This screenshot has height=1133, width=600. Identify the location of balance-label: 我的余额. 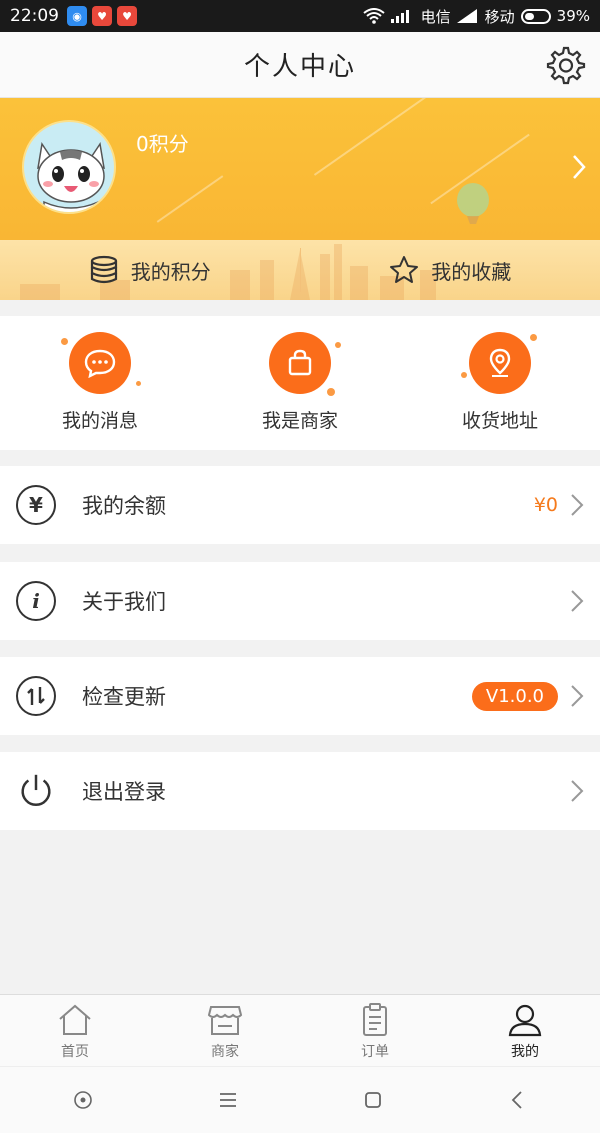
(124, 506).